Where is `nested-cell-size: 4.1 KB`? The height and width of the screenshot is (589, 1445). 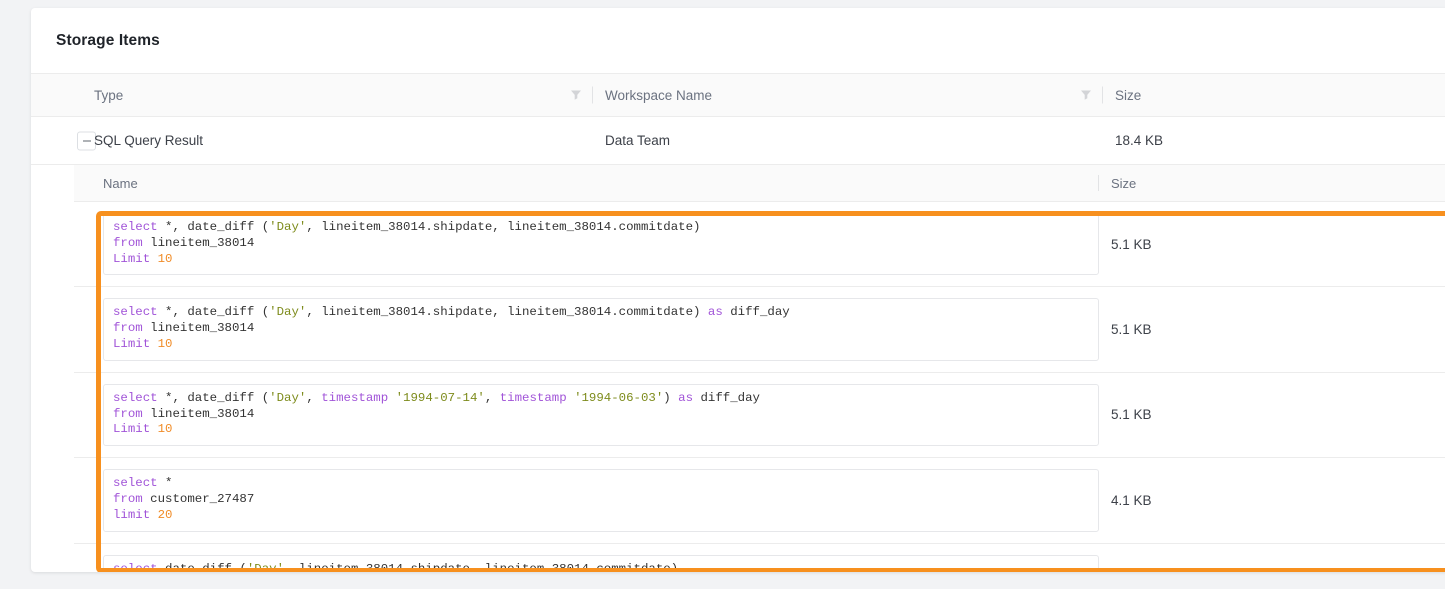
nested-cell-size: 4.1 KB is located at coordinates (1131, 500).